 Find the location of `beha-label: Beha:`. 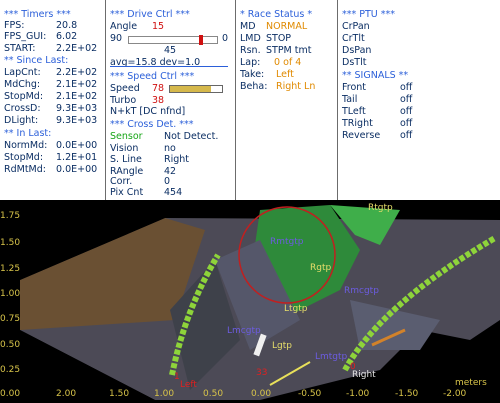

beha-label: Beha: is located at coordinates (254, 86).